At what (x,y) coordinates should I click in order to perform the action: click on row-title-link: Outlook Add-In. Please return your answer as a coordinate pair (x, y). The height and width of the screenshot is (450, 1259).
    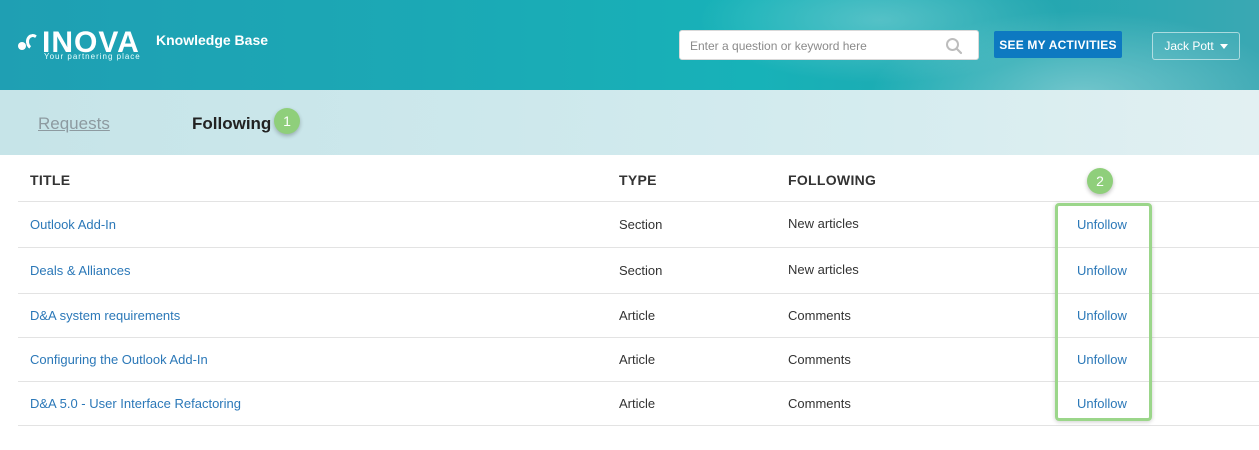
    Looking at the image, I should click on (73, 224).